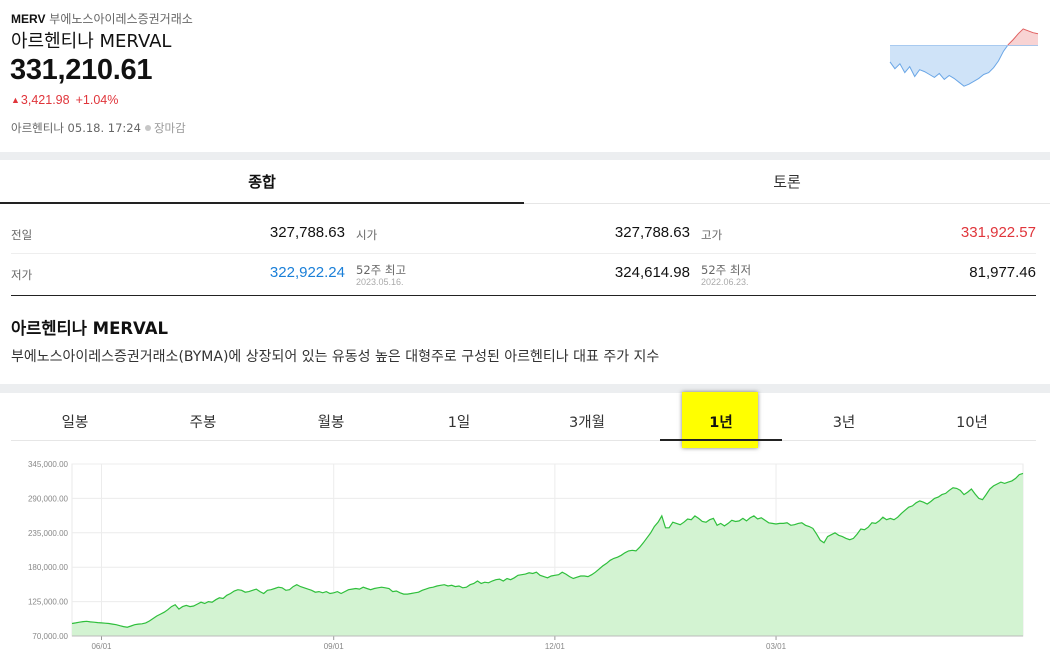 This screenshot has width=1050, height=656. I want to click on stat-date: 2023.05.16., so click(380, 282).